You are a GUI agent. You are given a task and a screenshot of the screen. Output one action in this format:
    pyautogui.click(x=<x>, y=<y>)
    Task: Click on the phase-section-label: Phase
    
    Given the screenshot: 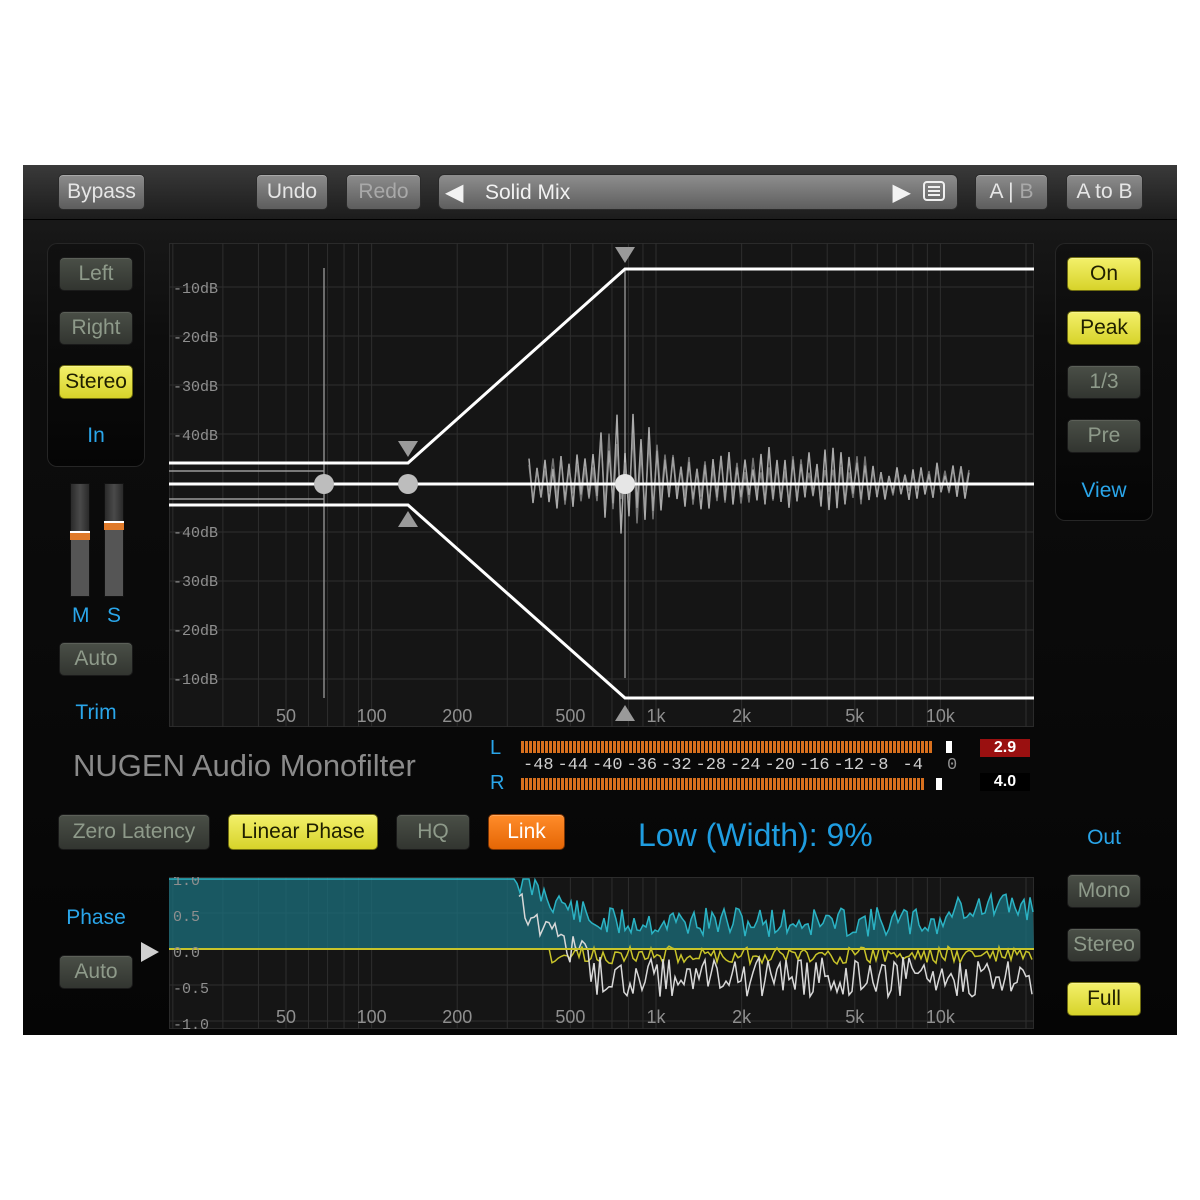 What is the action you would take?
    pyautogui.click(x=96, y=917)
    